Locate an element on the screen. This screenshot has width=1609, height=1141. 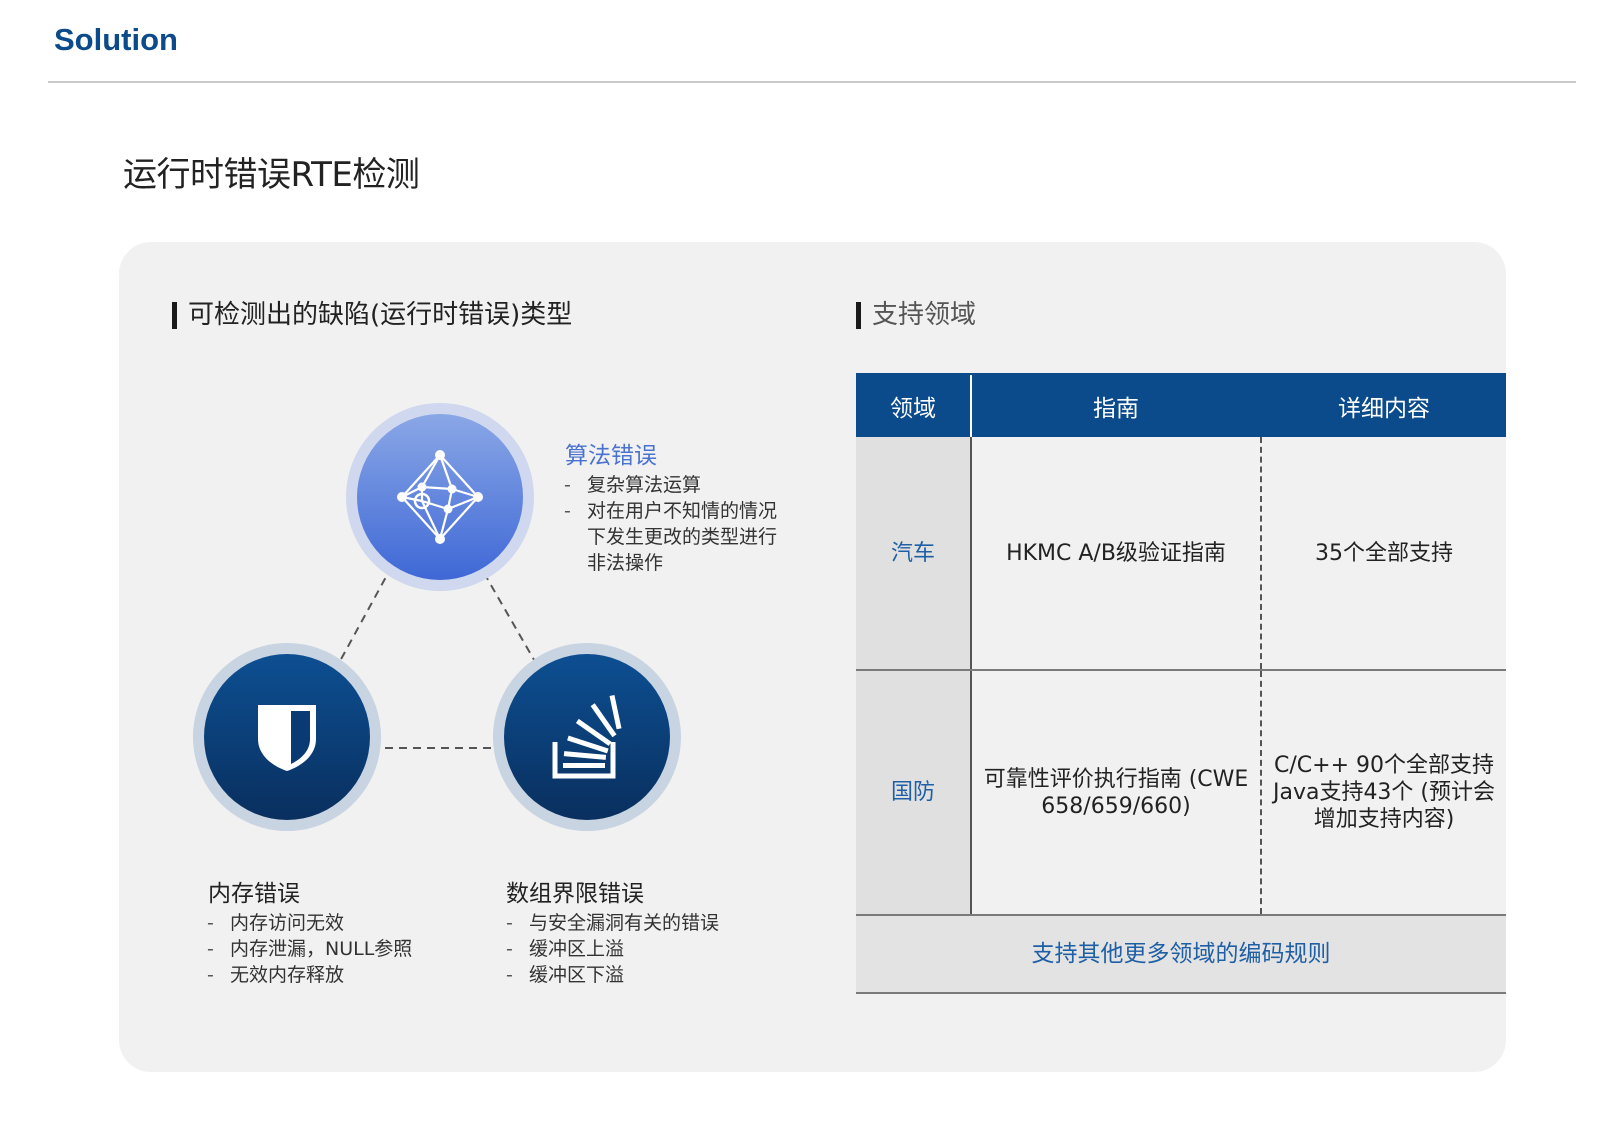
stack-icon is located at coordinates (587, 736).